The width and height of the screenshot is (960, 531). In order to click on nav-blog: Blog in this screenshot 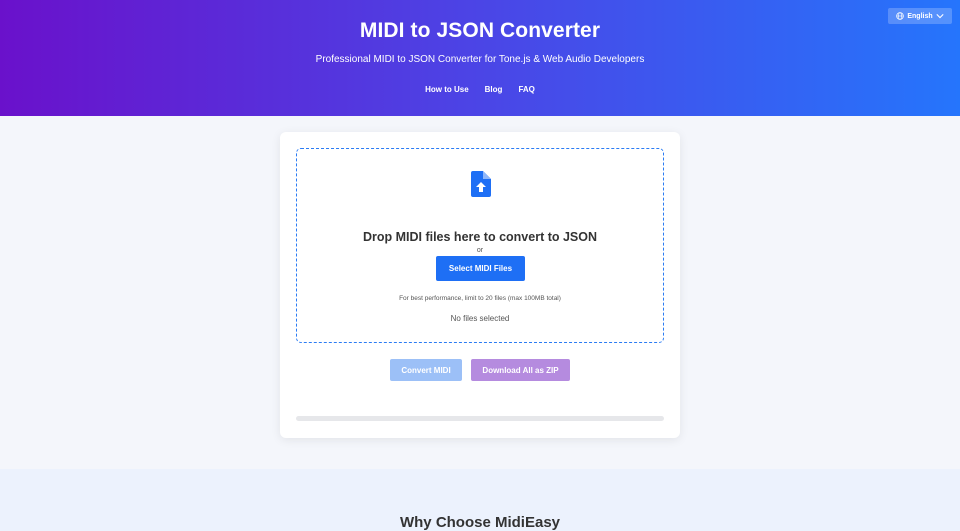, I will do `click(494, 89)`.